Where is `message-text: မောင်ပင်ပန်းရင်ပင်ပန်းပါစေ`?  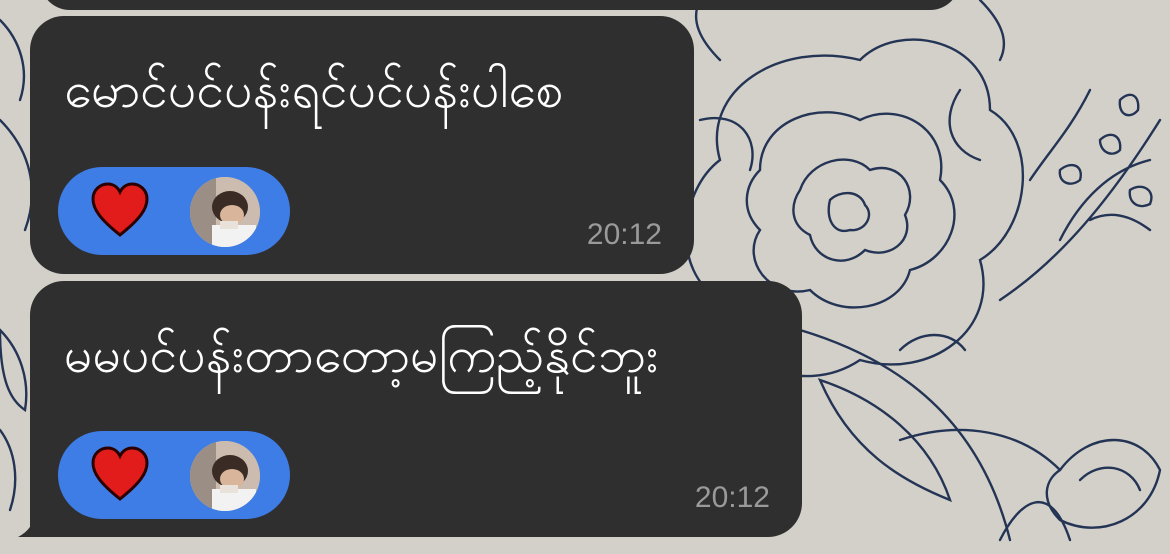
message-text: မောင်ပင်ပန်းရင်ပင်ပန်းပါစေ is located at coordinates (314, 90).